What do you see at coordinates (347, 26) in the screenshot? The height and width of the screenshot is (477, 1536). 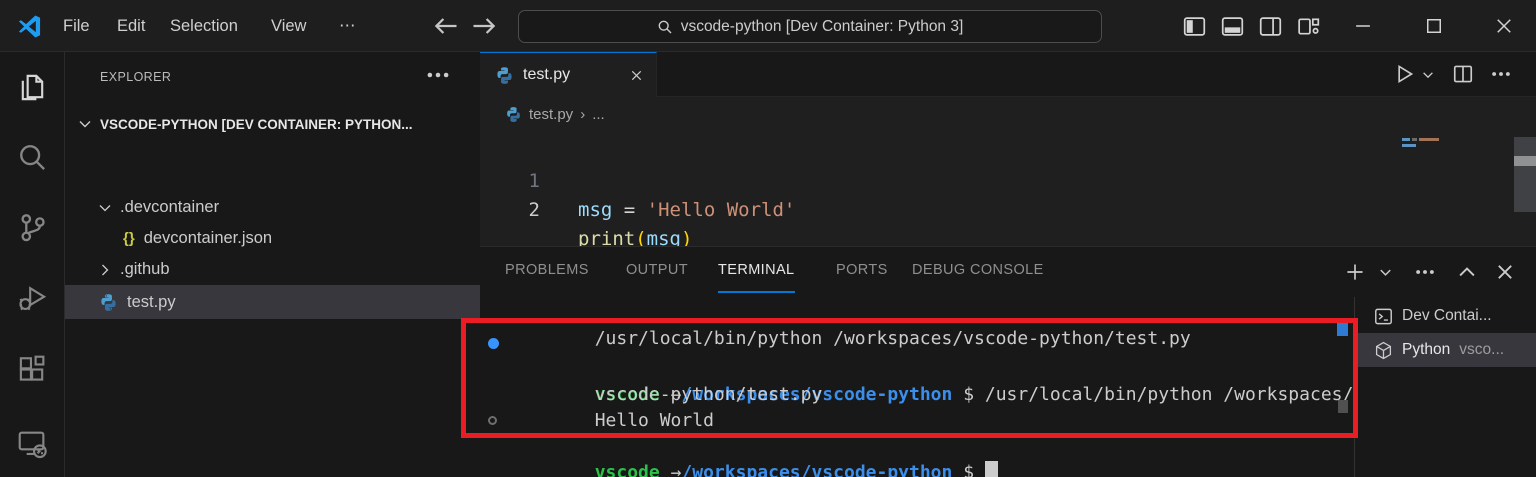 I see `menu-more-icon: ⋯` at bounding box center [347, 26].